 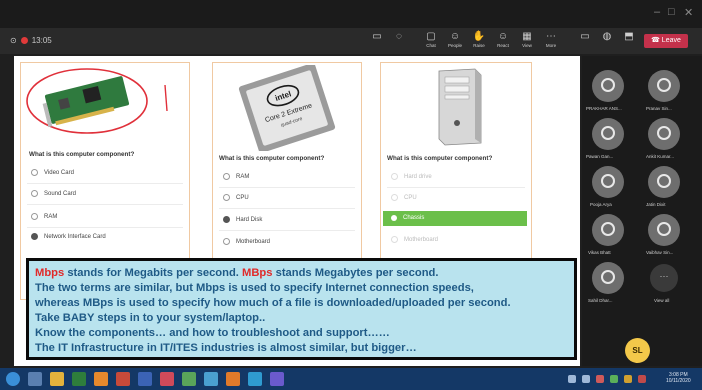 What do you see at coordinates (233, 379) in the screenshot?
I see `media-icon` at bounding box center [233, 379].